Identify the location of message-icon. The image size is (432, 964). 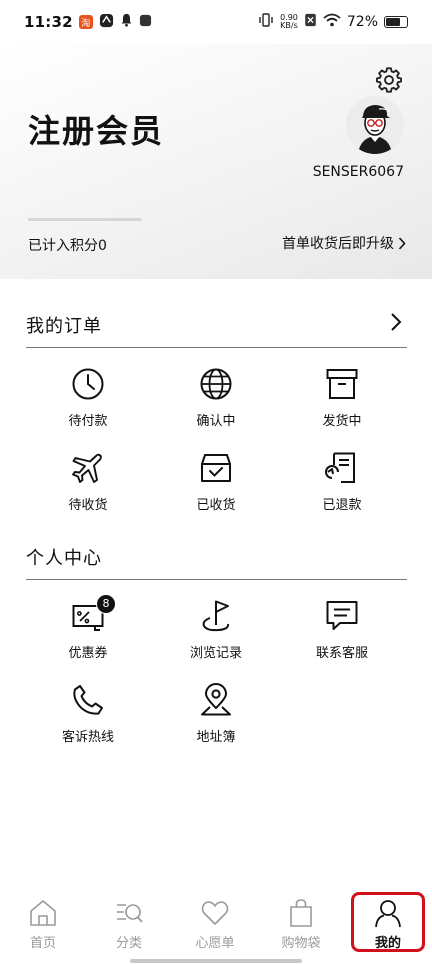
(342, 615).